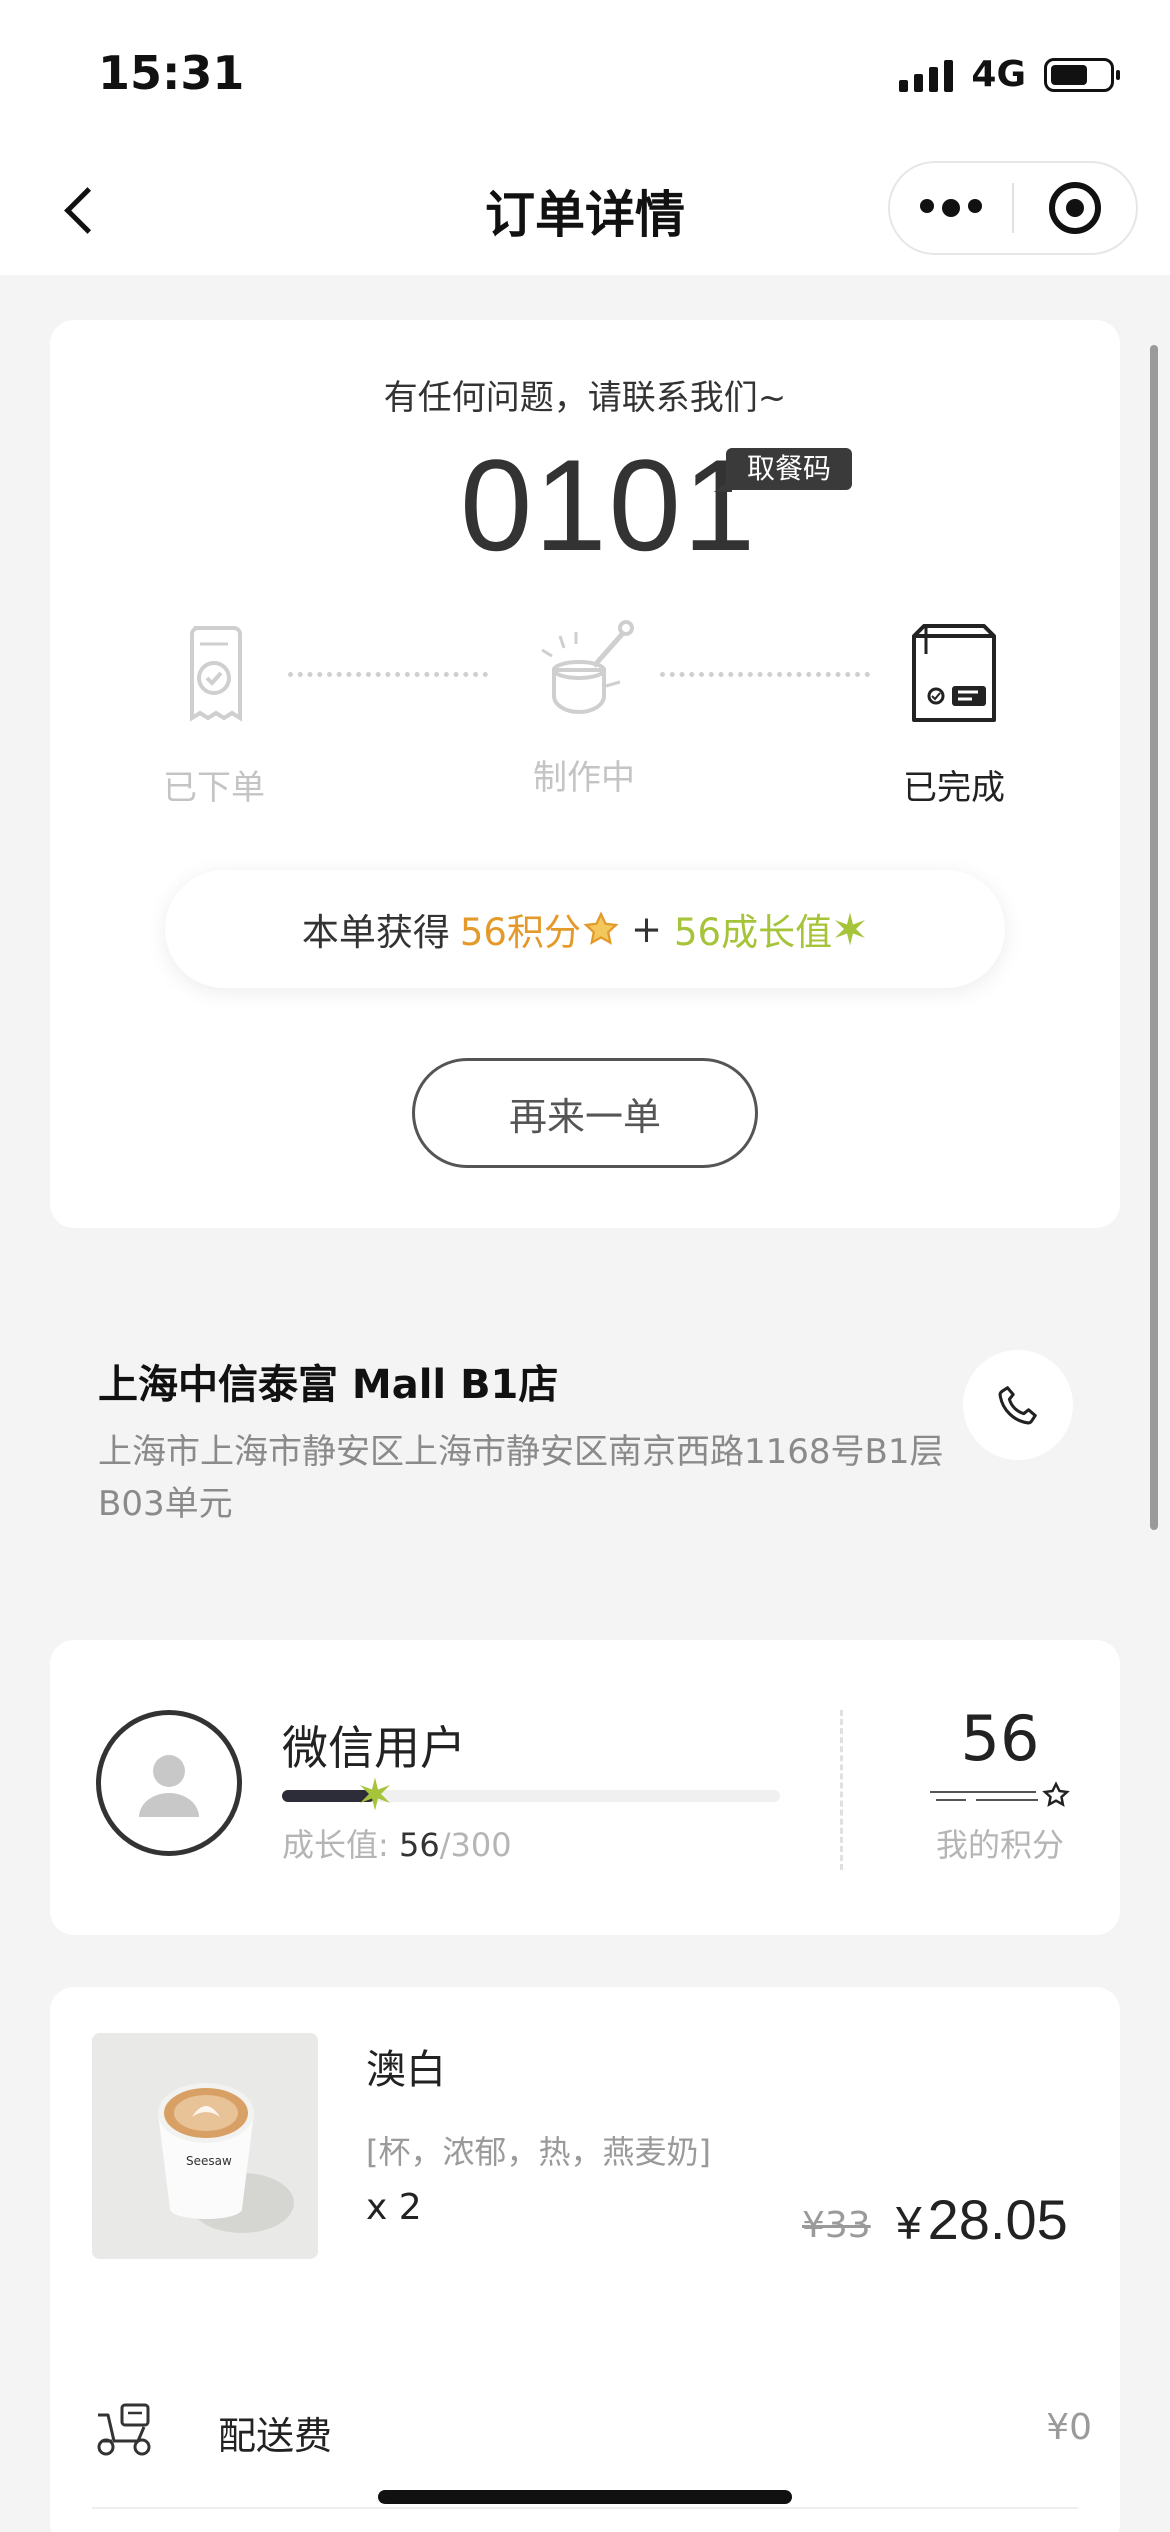 This screenshot has height=2532, width=1170. I want to click on earn-plus: +, so click(646, 929).